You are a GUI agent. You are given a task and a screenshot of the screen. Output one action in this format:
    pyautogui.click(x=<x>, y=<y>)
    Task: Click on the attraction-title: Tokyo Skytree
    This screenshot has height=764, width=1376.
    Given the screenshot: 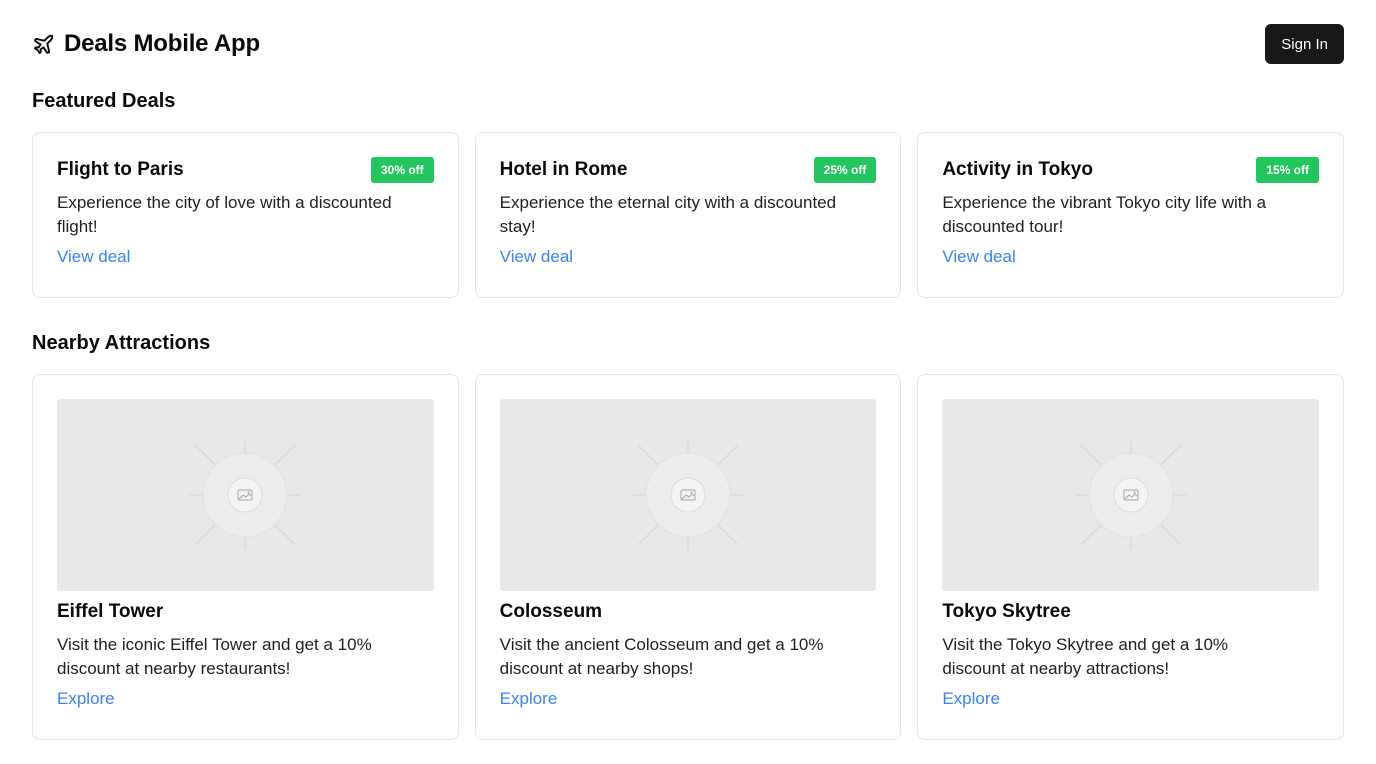 What is the action you would take?
    pyautogui.click(x=1006, y=611)
    